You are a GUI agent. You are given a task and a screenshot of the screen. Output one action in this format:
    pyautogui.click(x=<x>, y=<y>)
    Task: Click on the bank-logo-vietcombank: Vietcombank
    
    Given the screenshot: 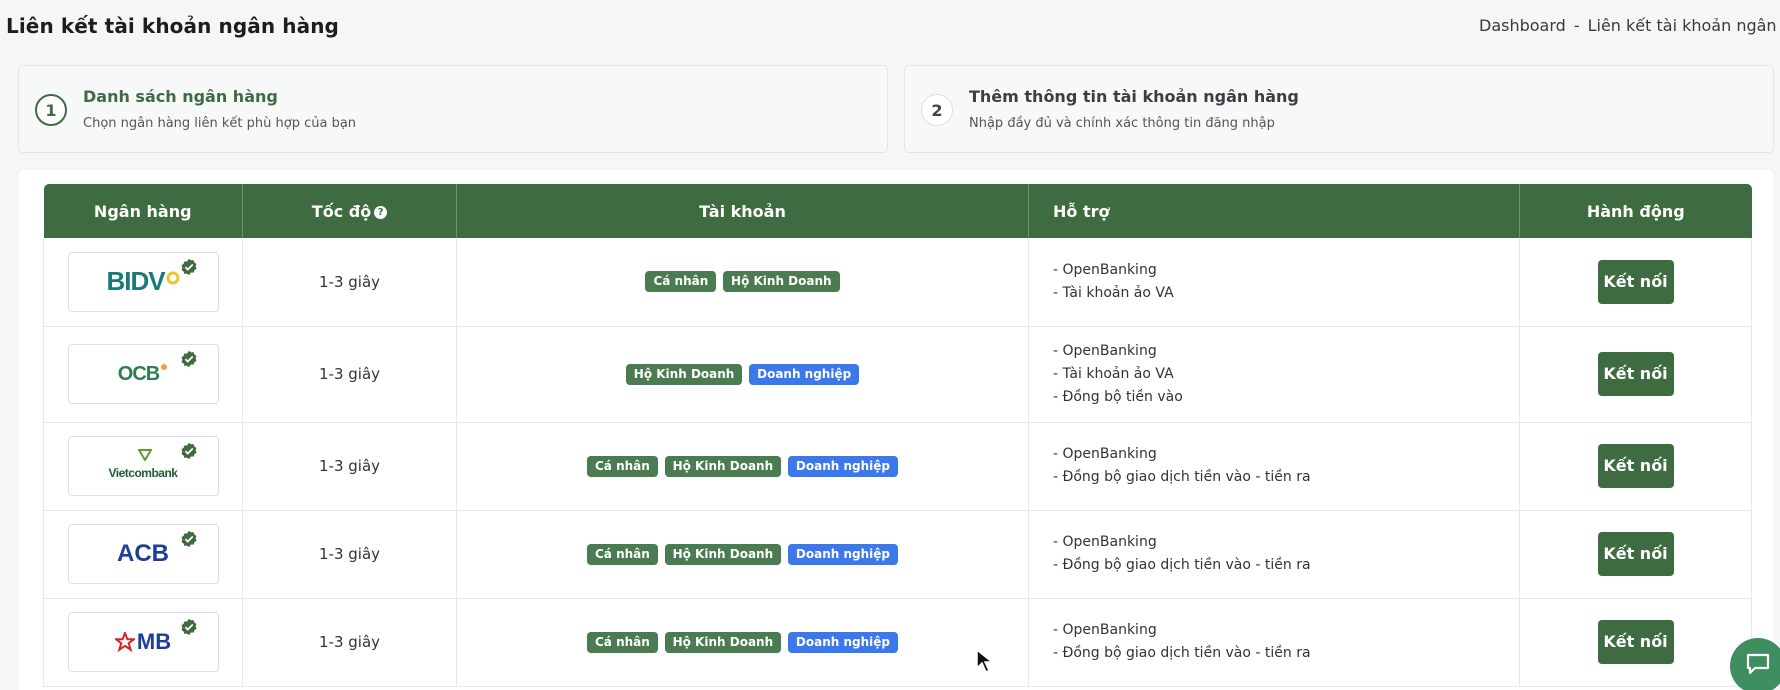 What is the action you would take?
    pyautogui.click(x=143, y=466)
    